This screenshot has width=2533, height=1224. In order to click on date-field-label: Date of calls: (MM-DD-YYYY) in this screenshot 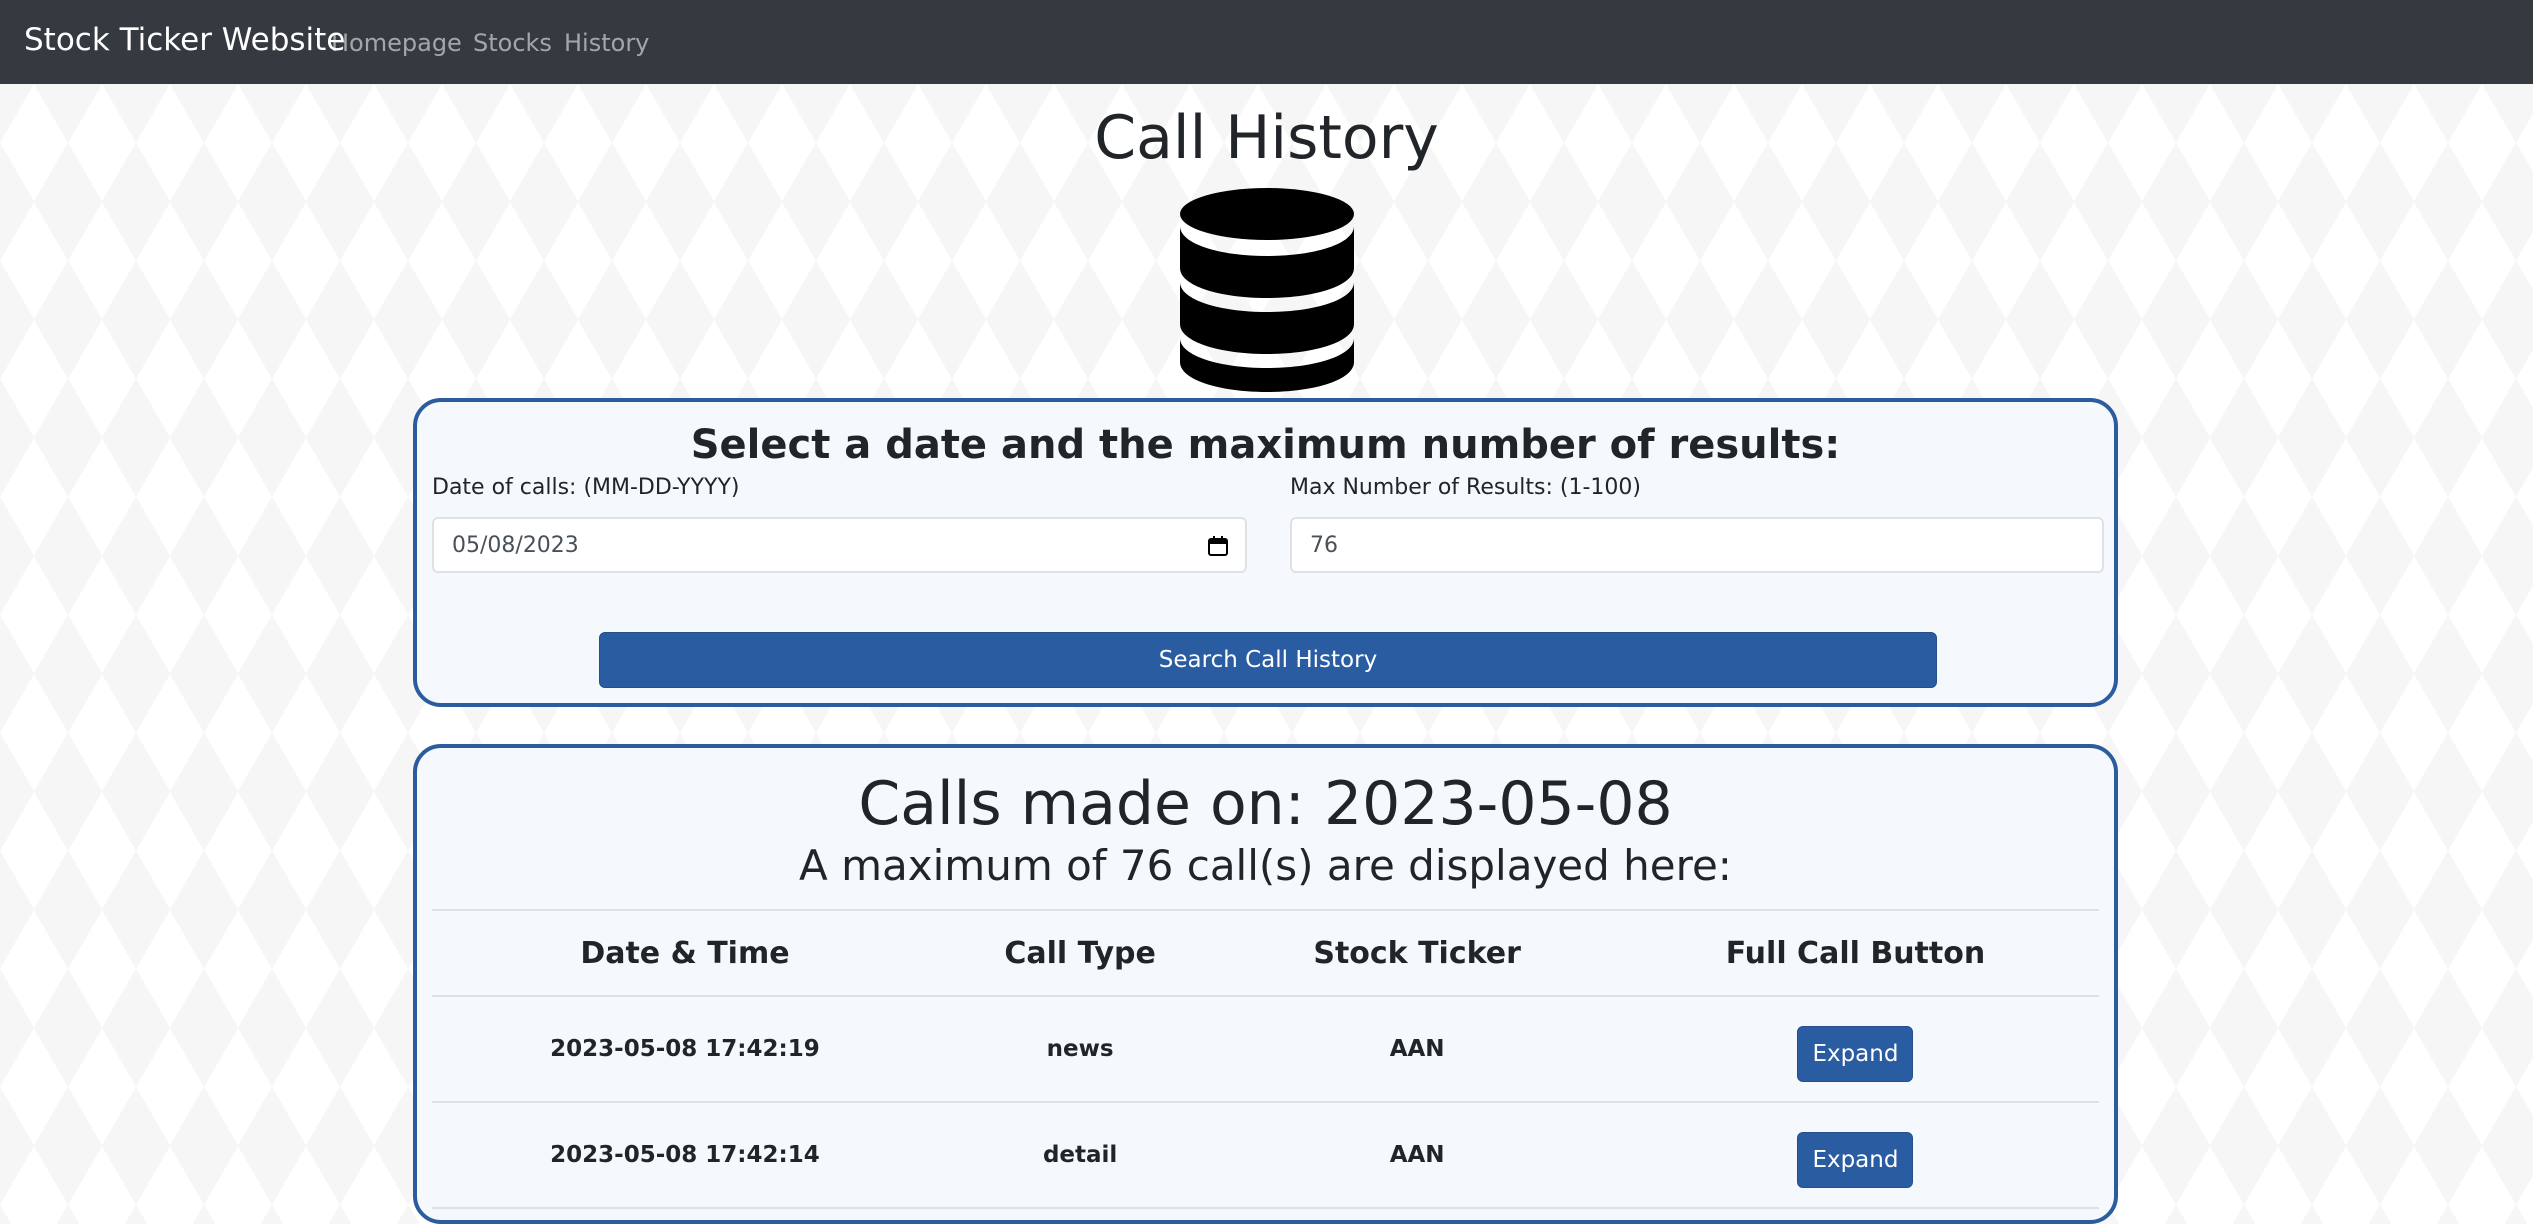, I will do `click(586, 487)`.